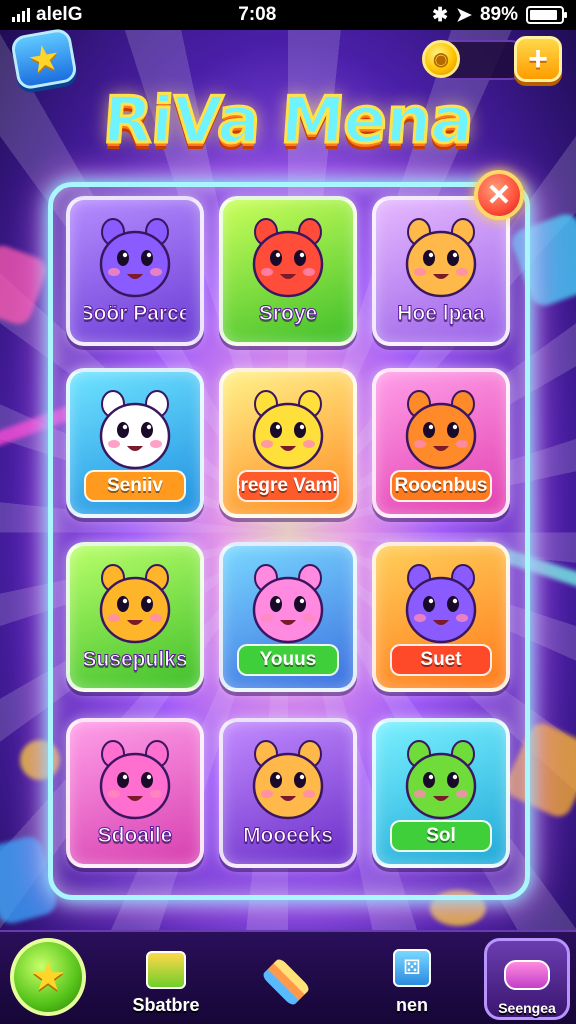  I want to click on decor-streak, so click(25, 285).